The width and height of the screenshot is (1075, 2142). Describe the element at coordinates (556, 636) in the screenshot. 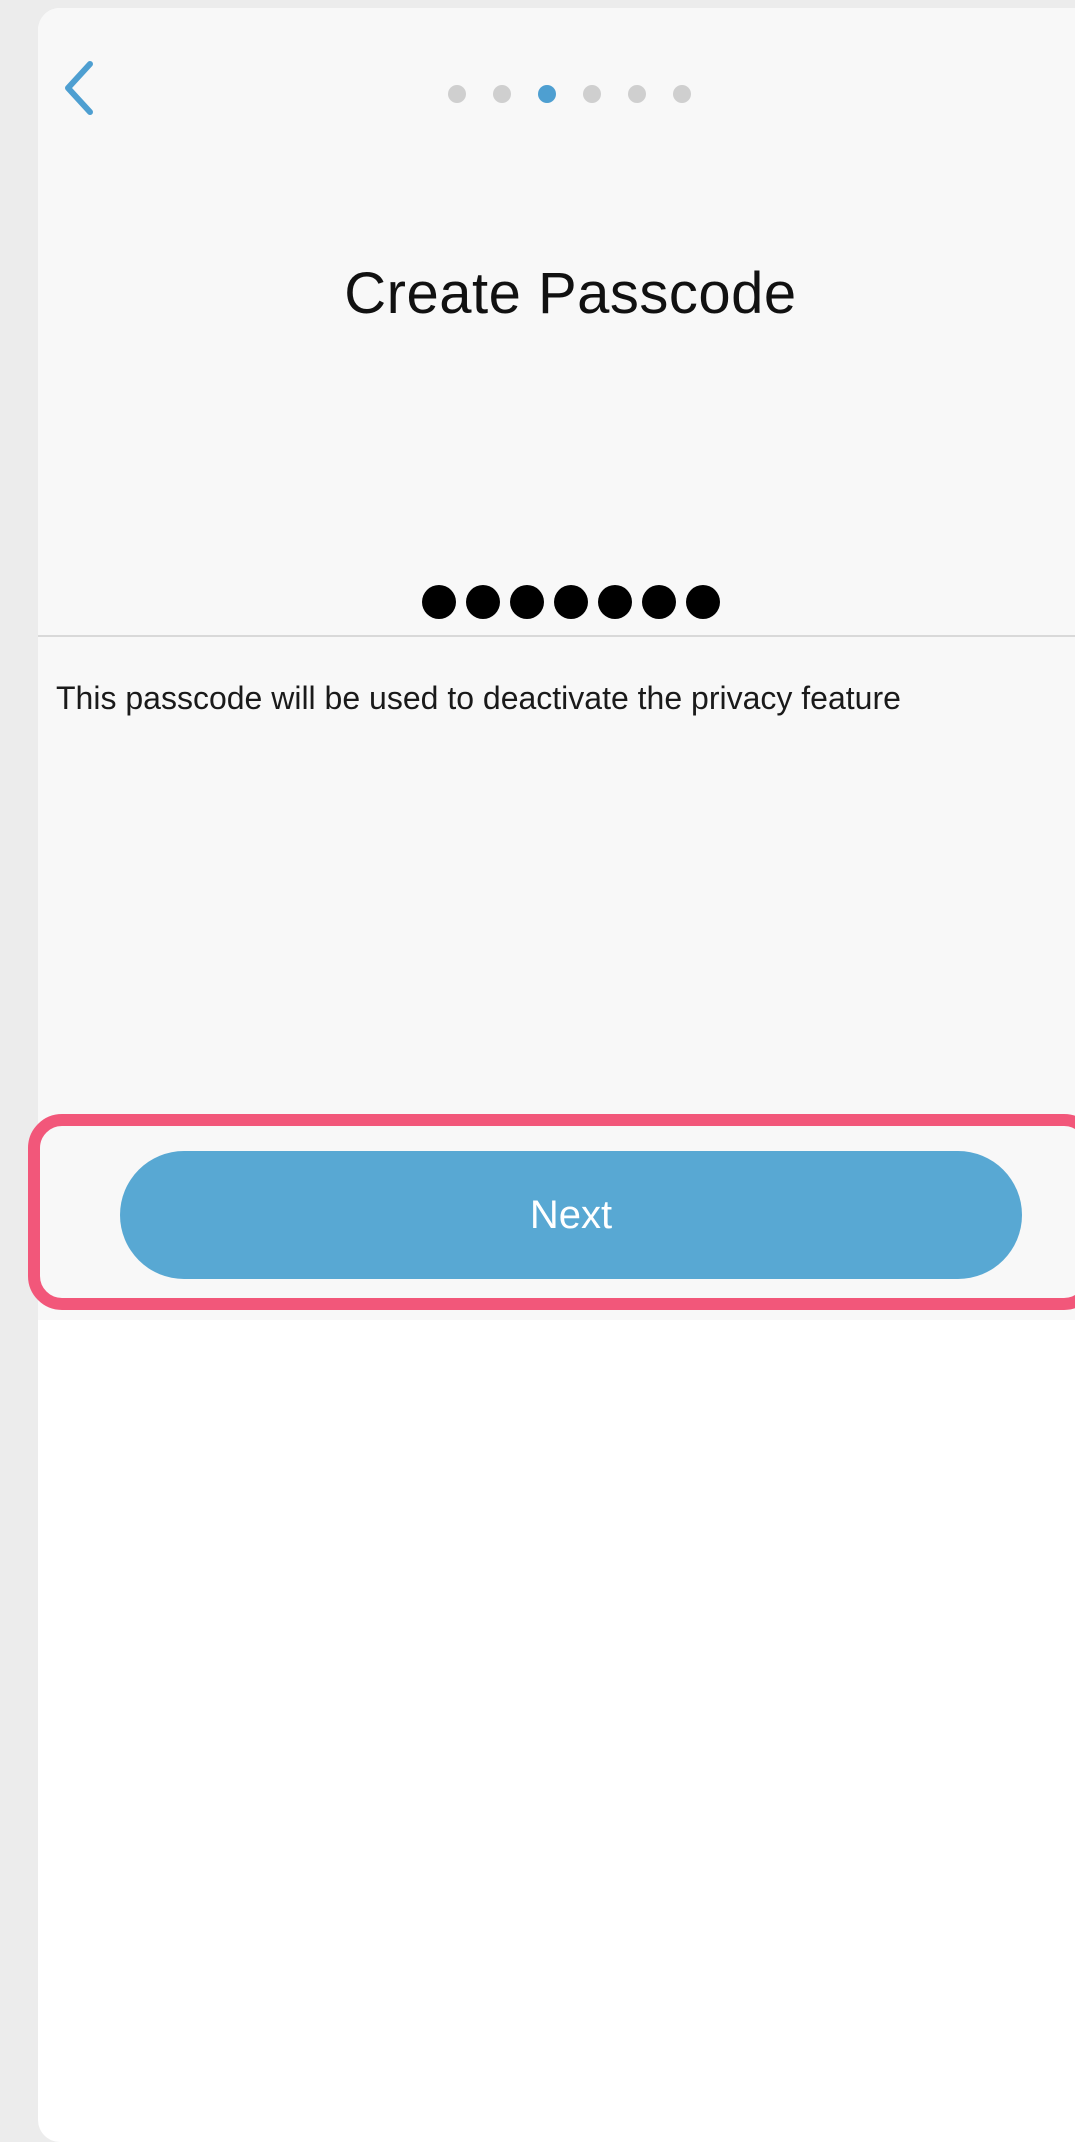

I see `divider` at that location.